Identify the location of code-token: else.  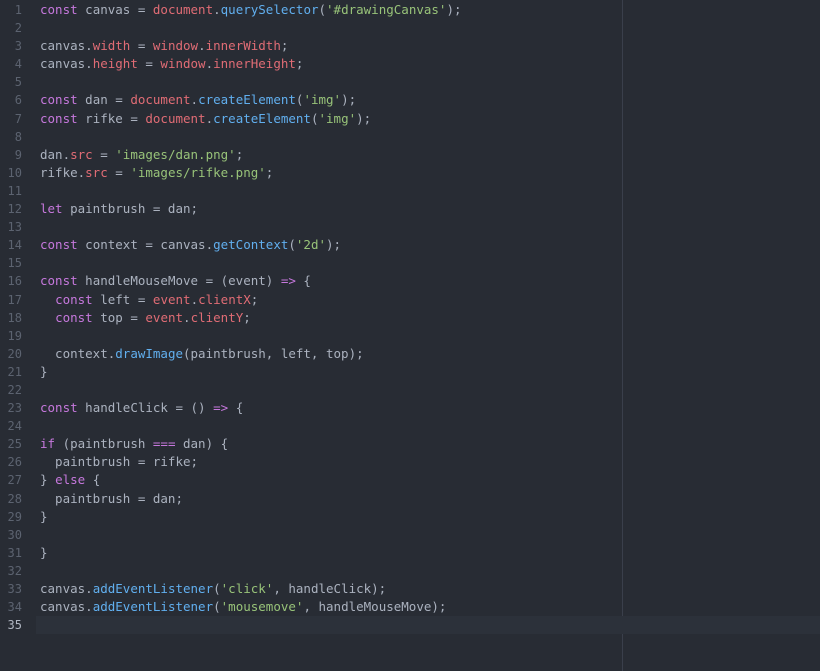
(70, 480).